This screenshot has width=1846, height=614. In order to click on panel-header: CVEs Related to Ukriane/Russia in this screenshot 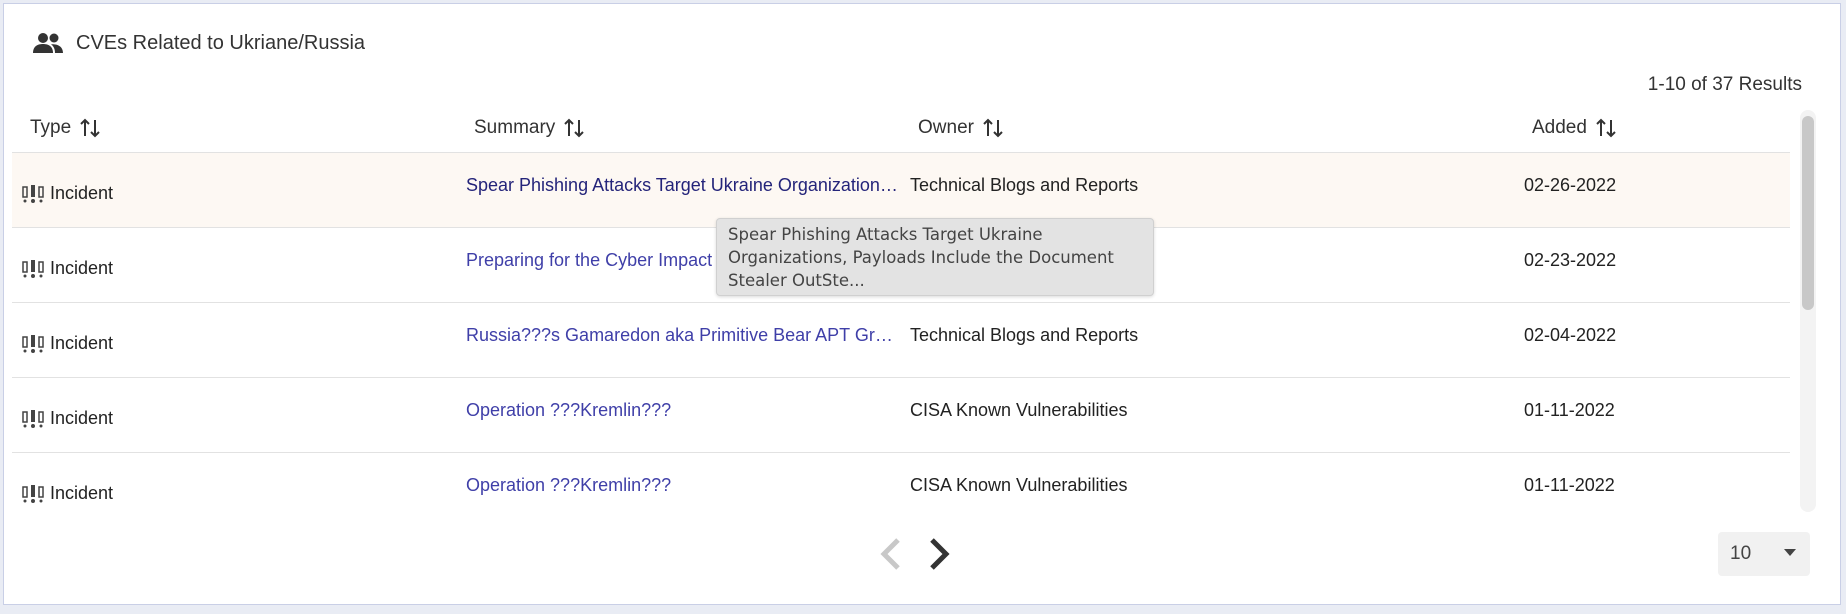, I will do `click(198, 43)`.